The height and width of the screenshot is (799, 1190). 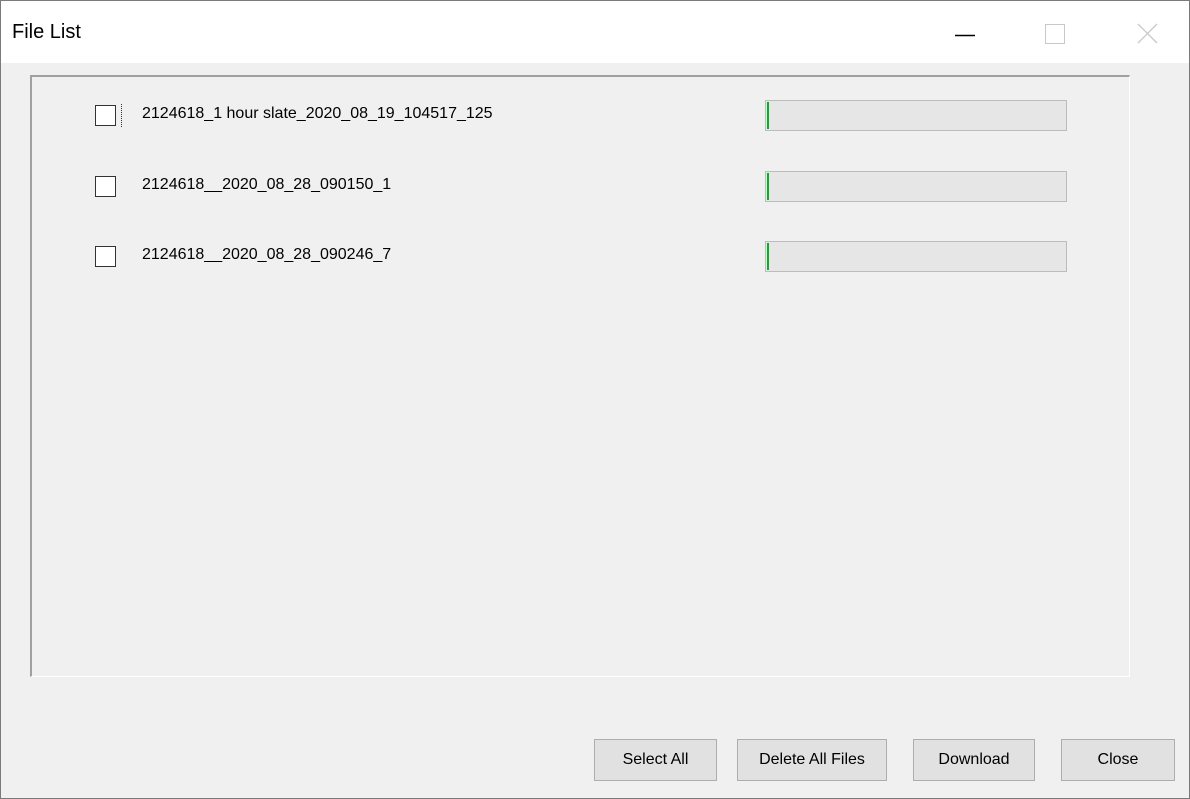 I want to click on close-icon, so click(x=1147, y=33).